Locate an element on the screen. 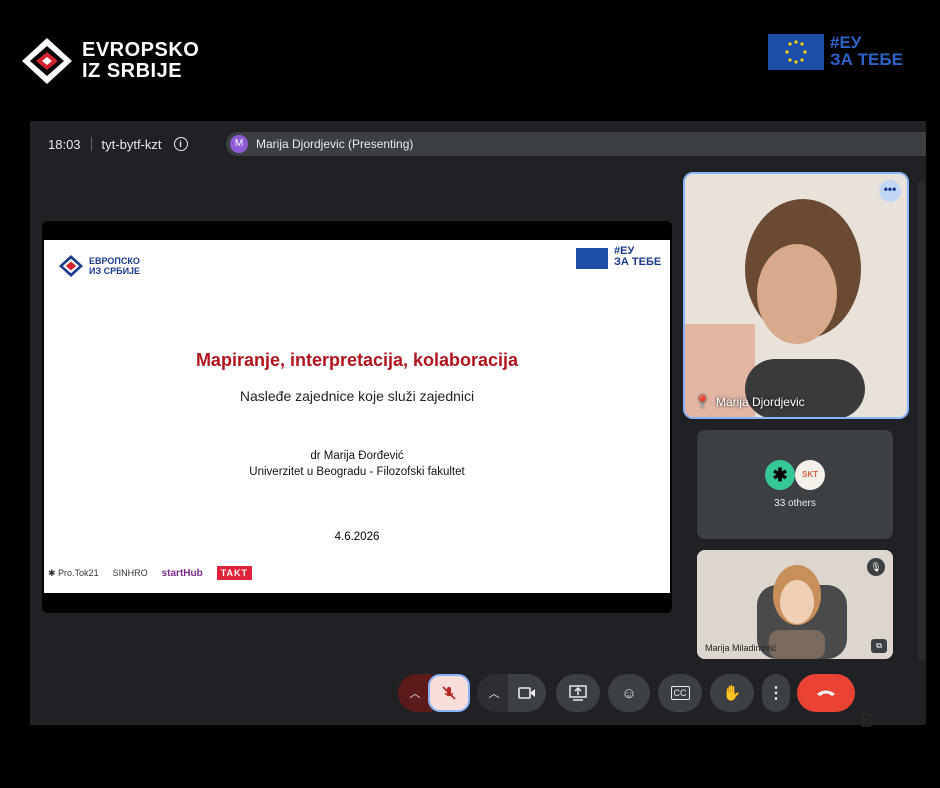 Image resolution: width=940 pixels, height=788 pixels. slide-eu-line2: ЗА ТЕБЕ is located at coordinates (638, 262).